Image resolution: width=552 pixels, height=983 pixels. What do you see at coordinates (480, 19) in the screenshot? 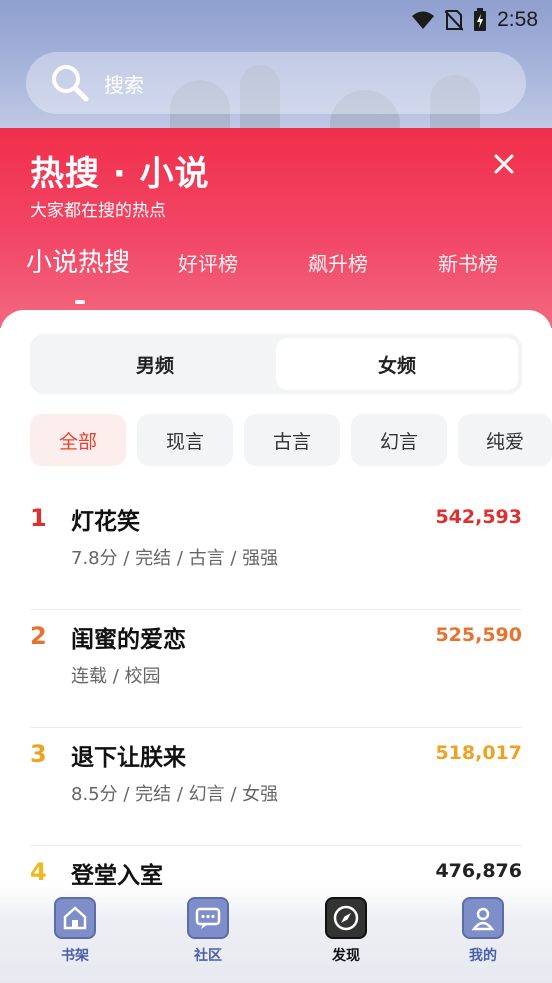
I see `battery-charging-icon` at bounding box center [480, 19].